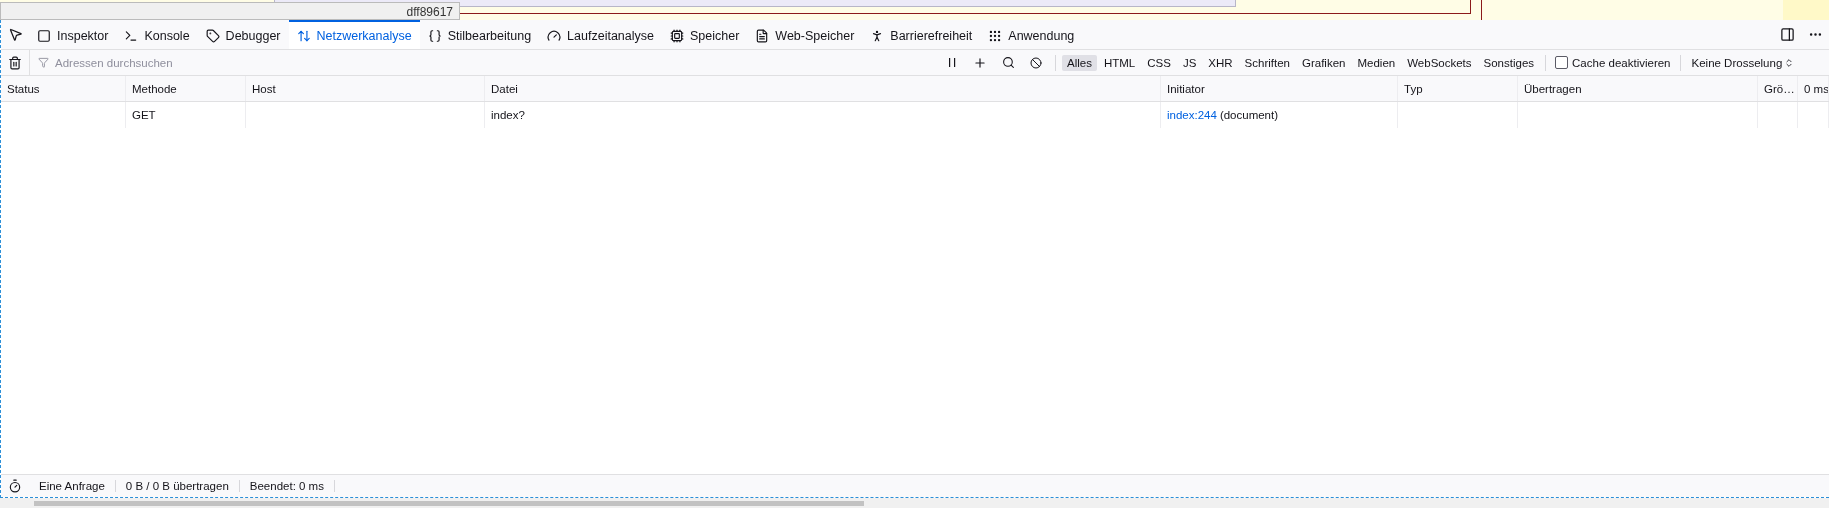 The image size is (1829, 508). What do you see at coordinates (600, 34) in the screenshot?
I see `devtools-tab: Laufzeitanalyse` at bounding box center [600, 34].